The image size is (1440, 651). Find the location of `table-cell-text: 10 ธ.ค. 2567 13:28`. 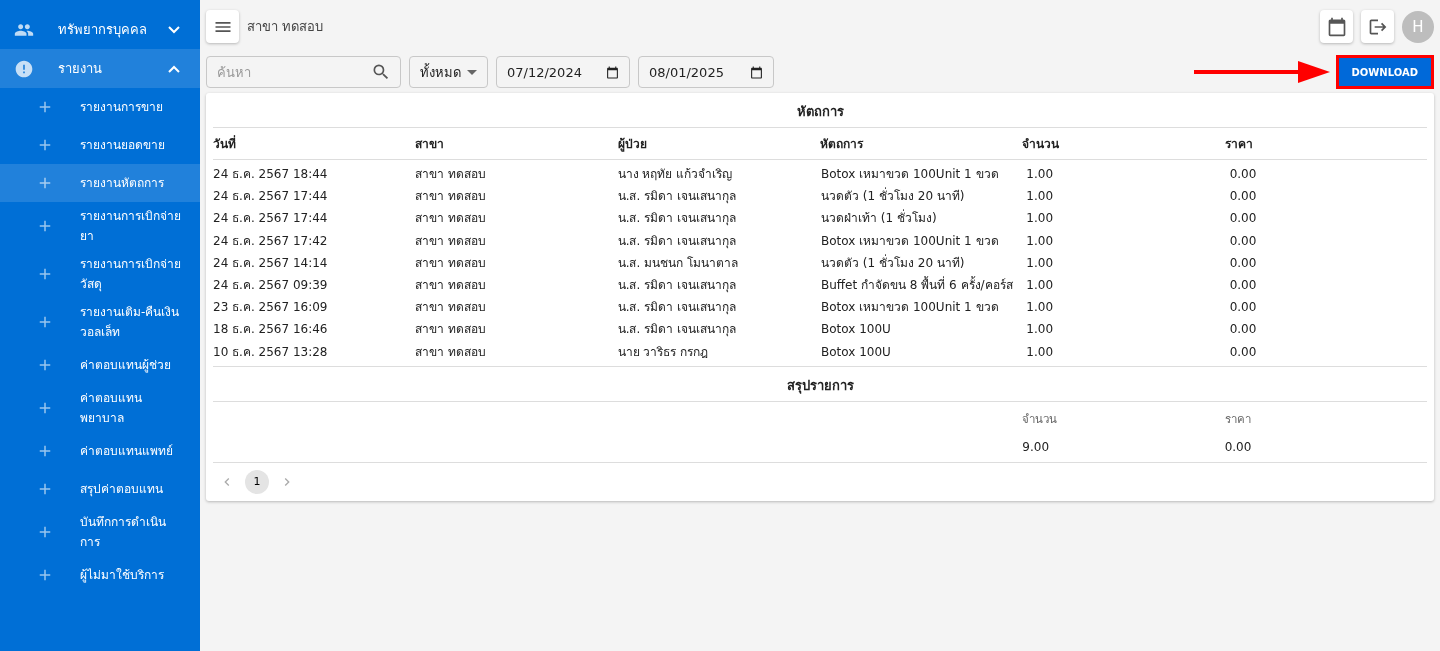

table-cell-text: 10 ธ.ค. 2567 13:28 is located at coordinates (271, 352).